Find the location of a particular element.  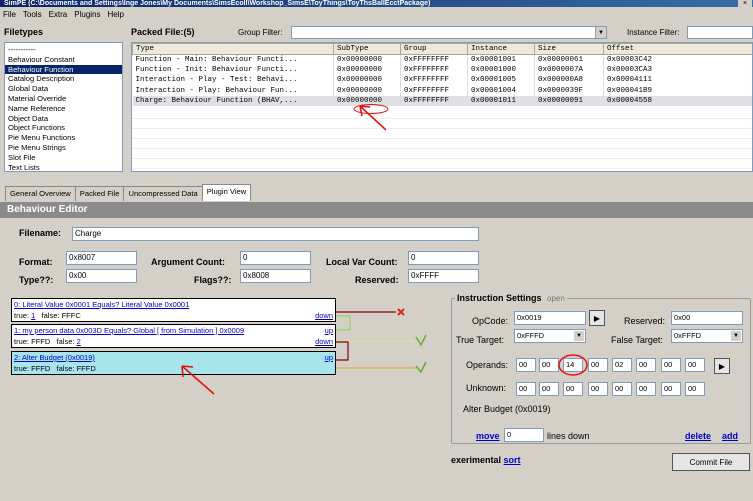

column-header: Group is located at coordinates (434, 49).